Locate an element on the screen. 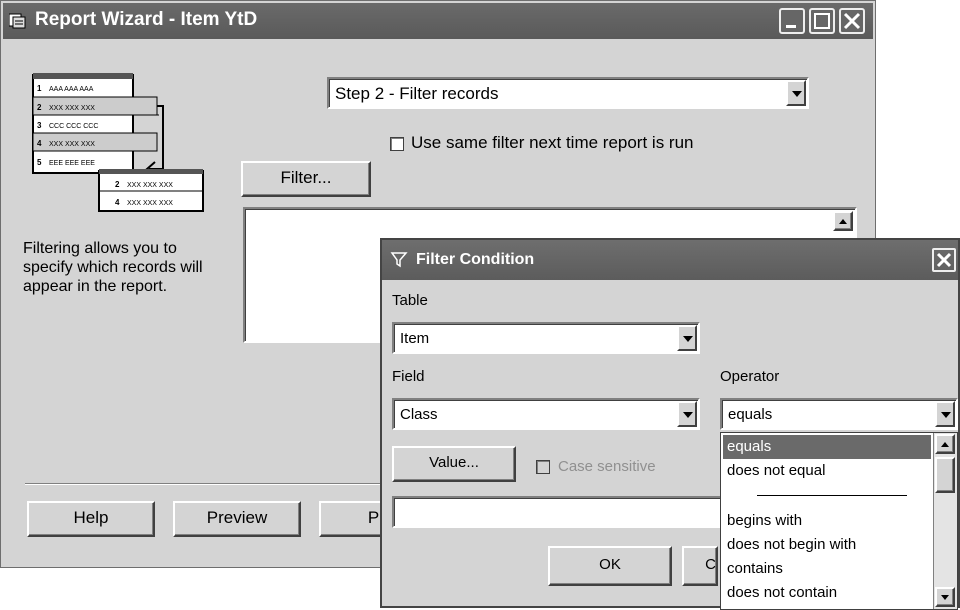 The height and width of the screenshot is (610, 960). window-title: Report Wizard - Item YtD is located at coordinates (146, 19).